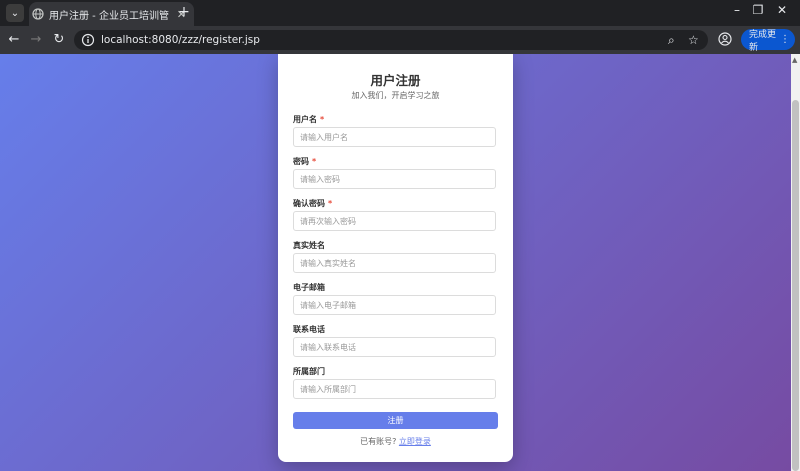 The height and width of the screenshot is (471, 800). I want to click on login-prompt: 已有账号?, so click(378, 441).